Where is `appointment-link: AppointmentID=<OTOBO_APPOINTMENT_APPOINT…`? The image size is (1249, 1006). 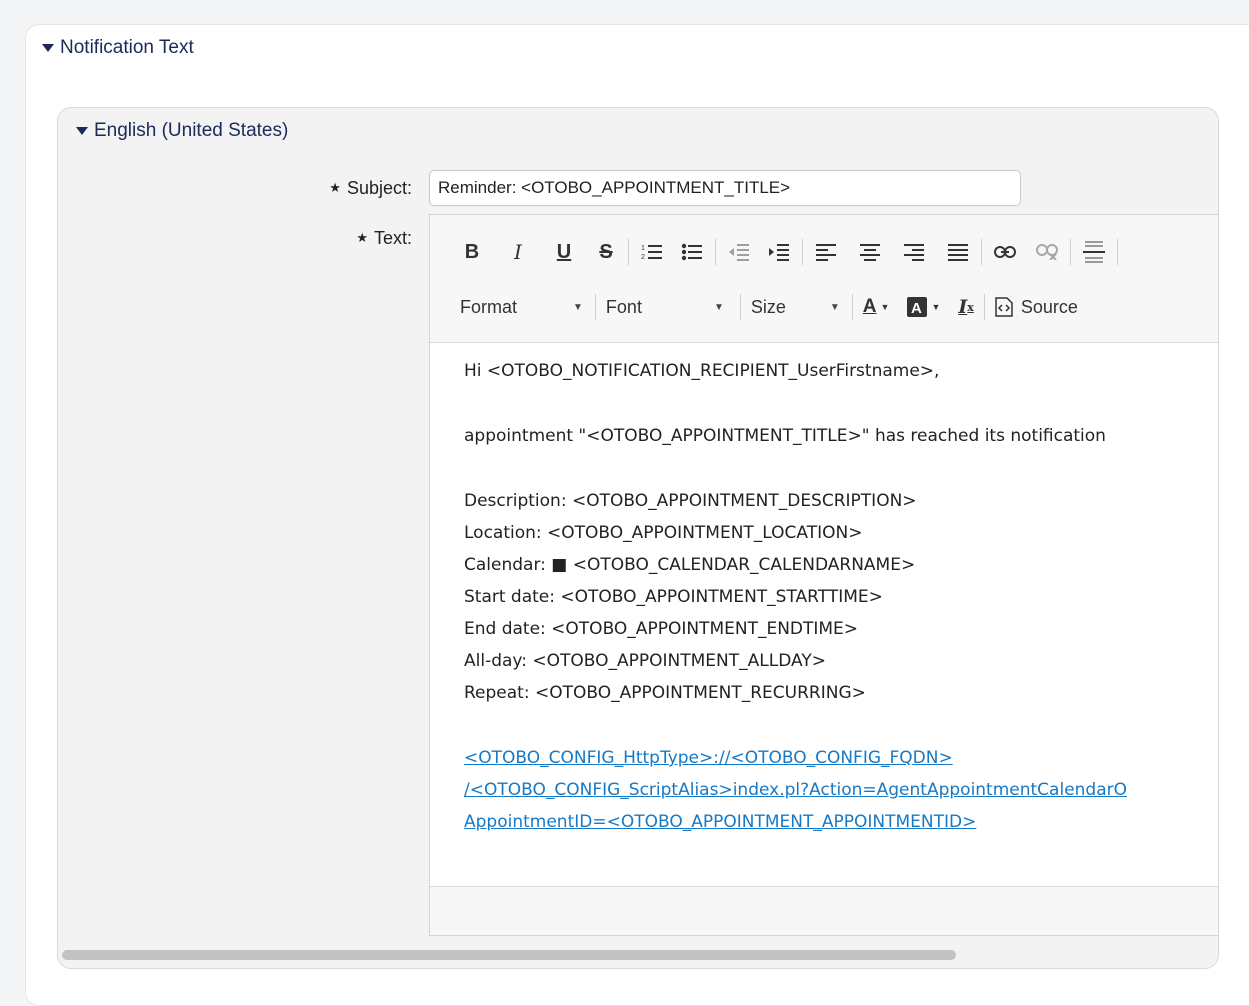
appointment-link: AppointmentID=<OTOBO_APPOINTMENT_APPOINT… is located at coordinates (720, 822).